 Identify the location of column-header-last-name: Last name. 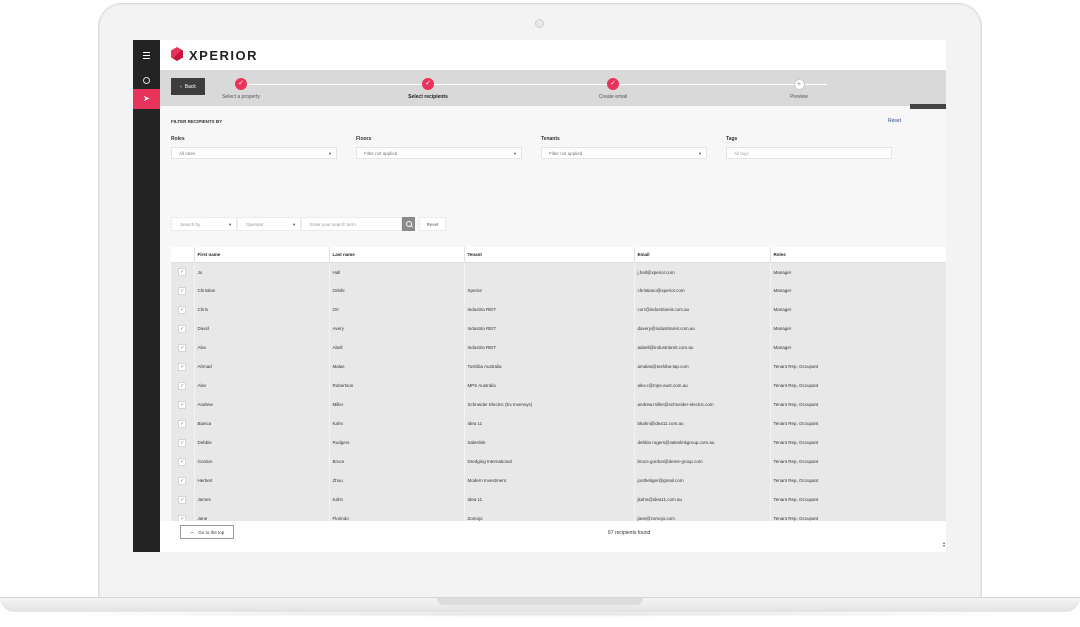
(397, 255).